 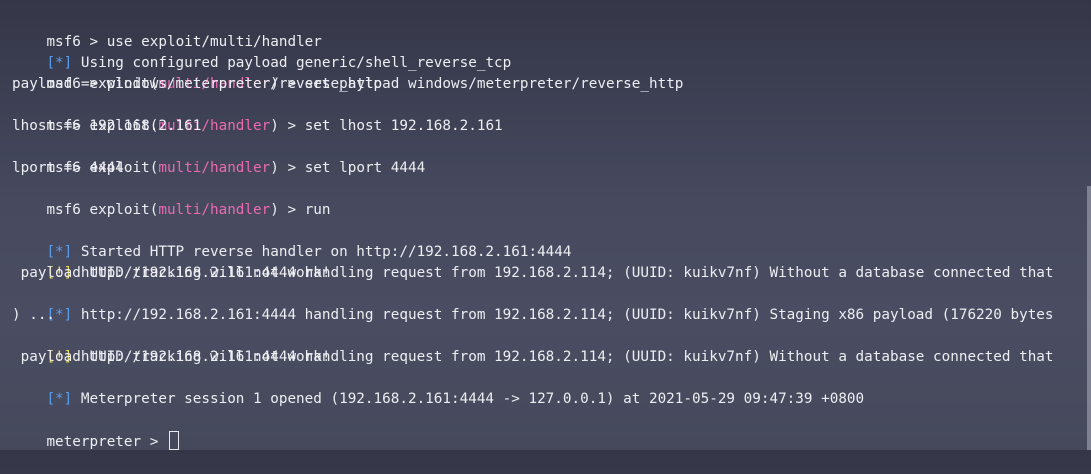 I want to click on exploit-prompt-prefix: msf6 exploit(, so click(x=102, y=210).